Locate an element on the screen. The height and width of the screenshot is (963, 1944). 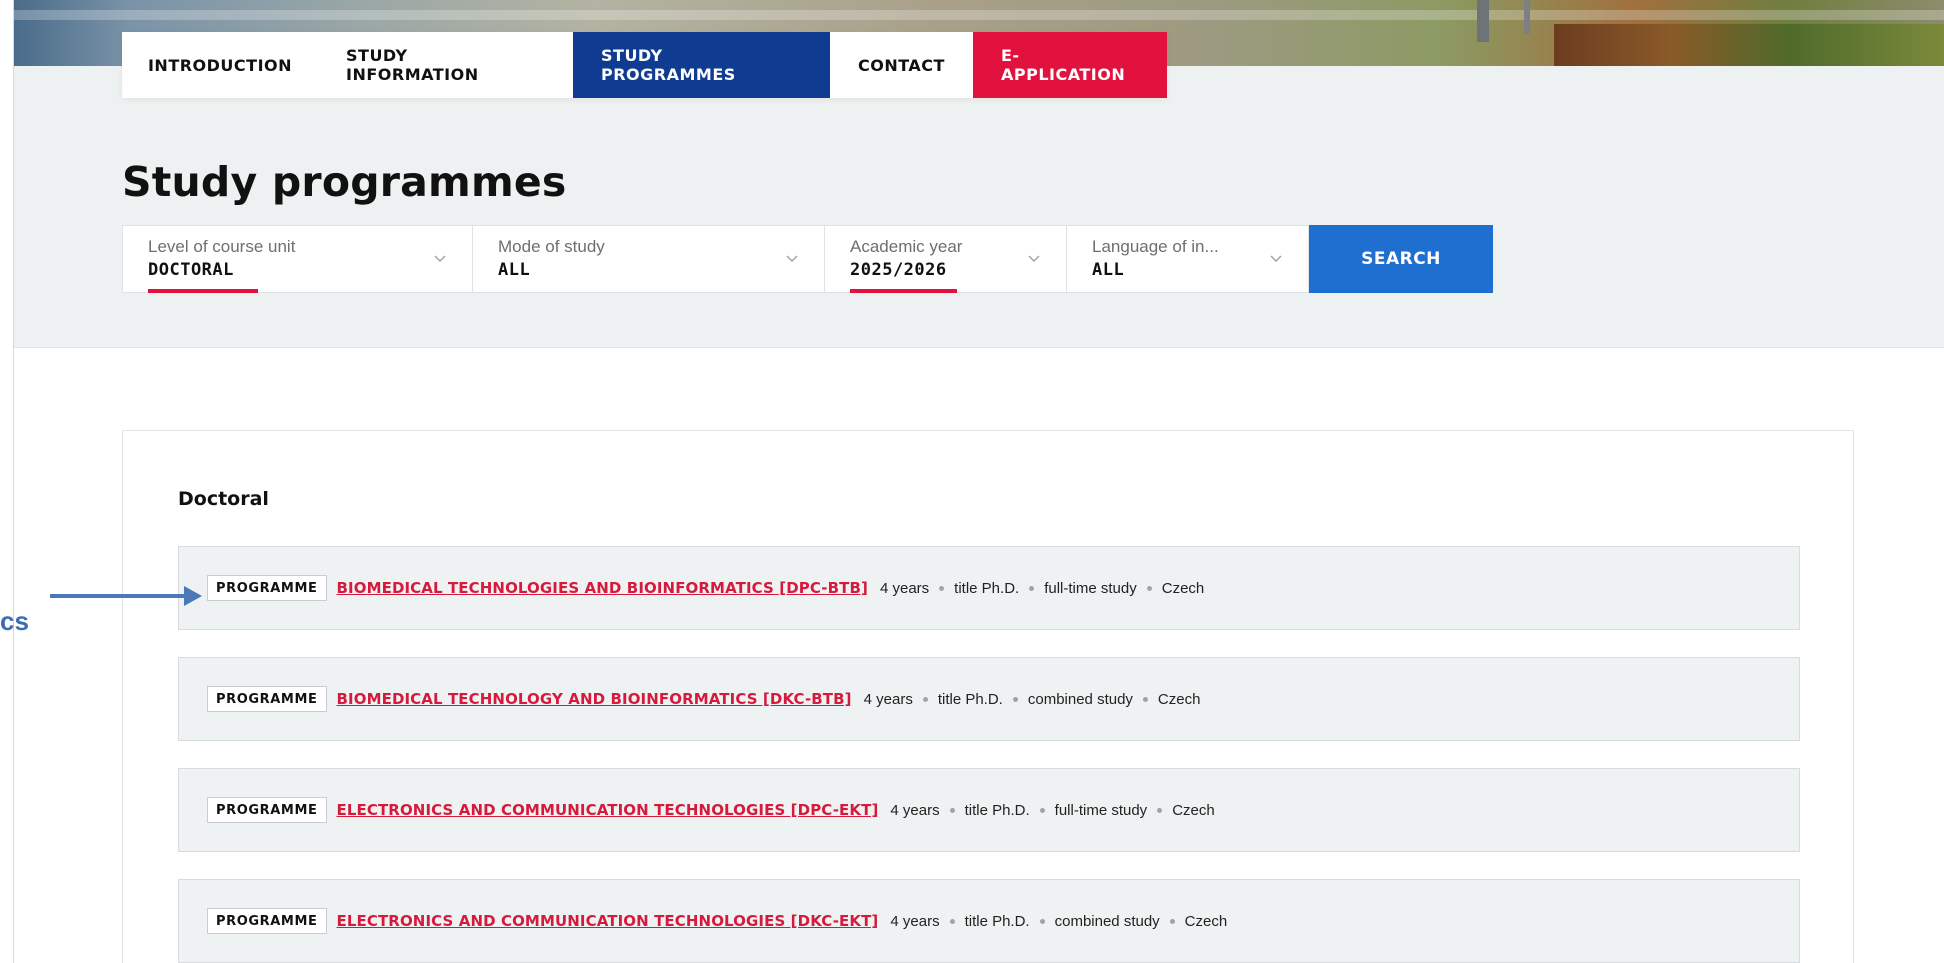
tab-introduction: INTRODUCTION is located at coordinates (220, 65).